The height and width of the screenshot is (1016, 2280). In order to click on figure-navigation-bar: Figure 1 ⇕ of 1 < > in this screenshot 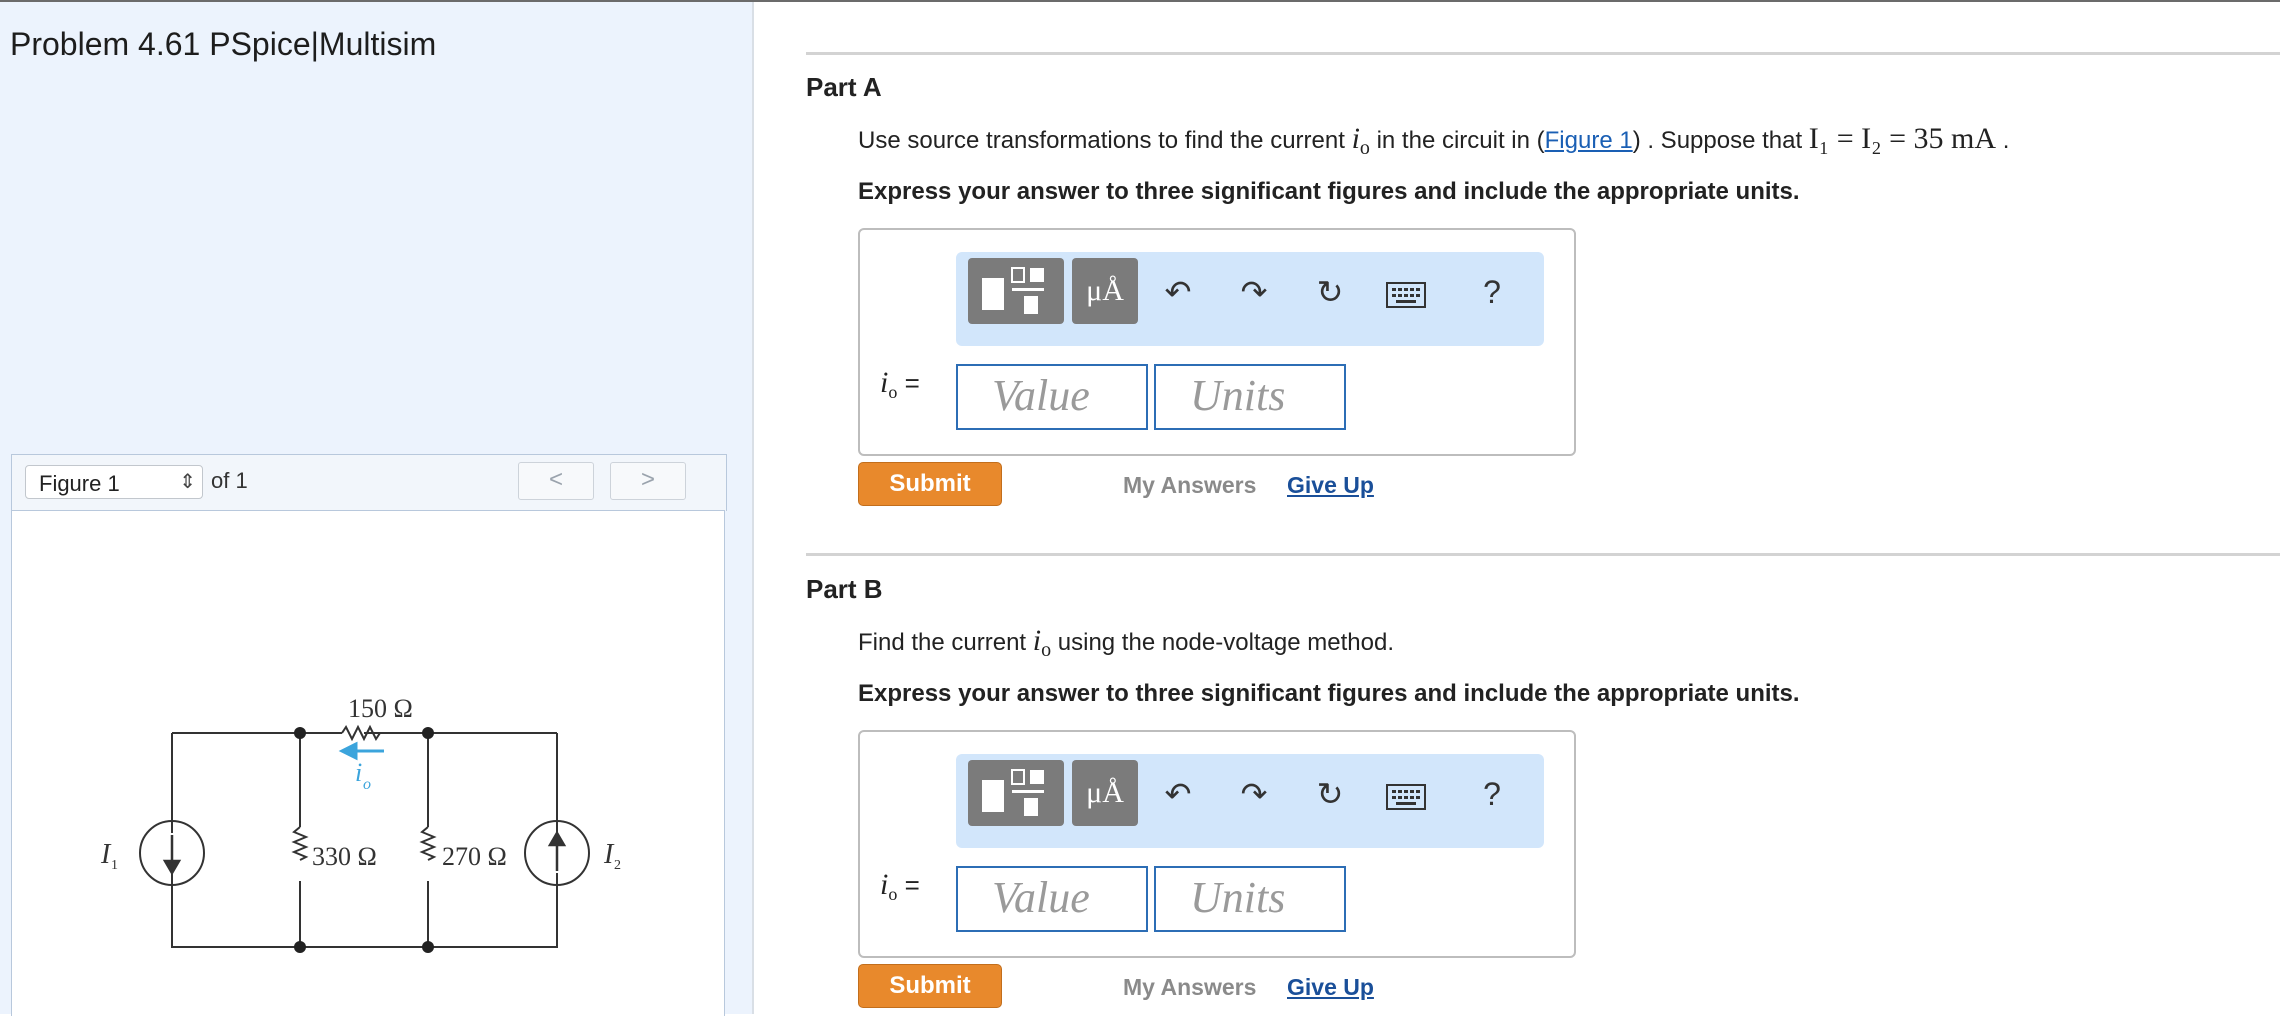, I will do `click(369, 482)`.